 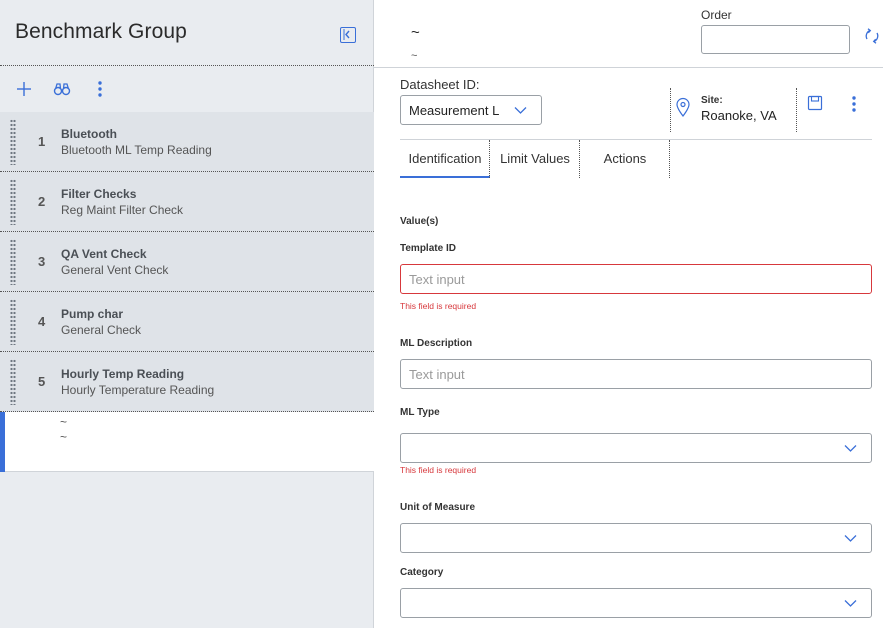 What do you see at coordinates (669, 159) in the screenshot?
I see `tab-divider` at bounding box center [669, 159].